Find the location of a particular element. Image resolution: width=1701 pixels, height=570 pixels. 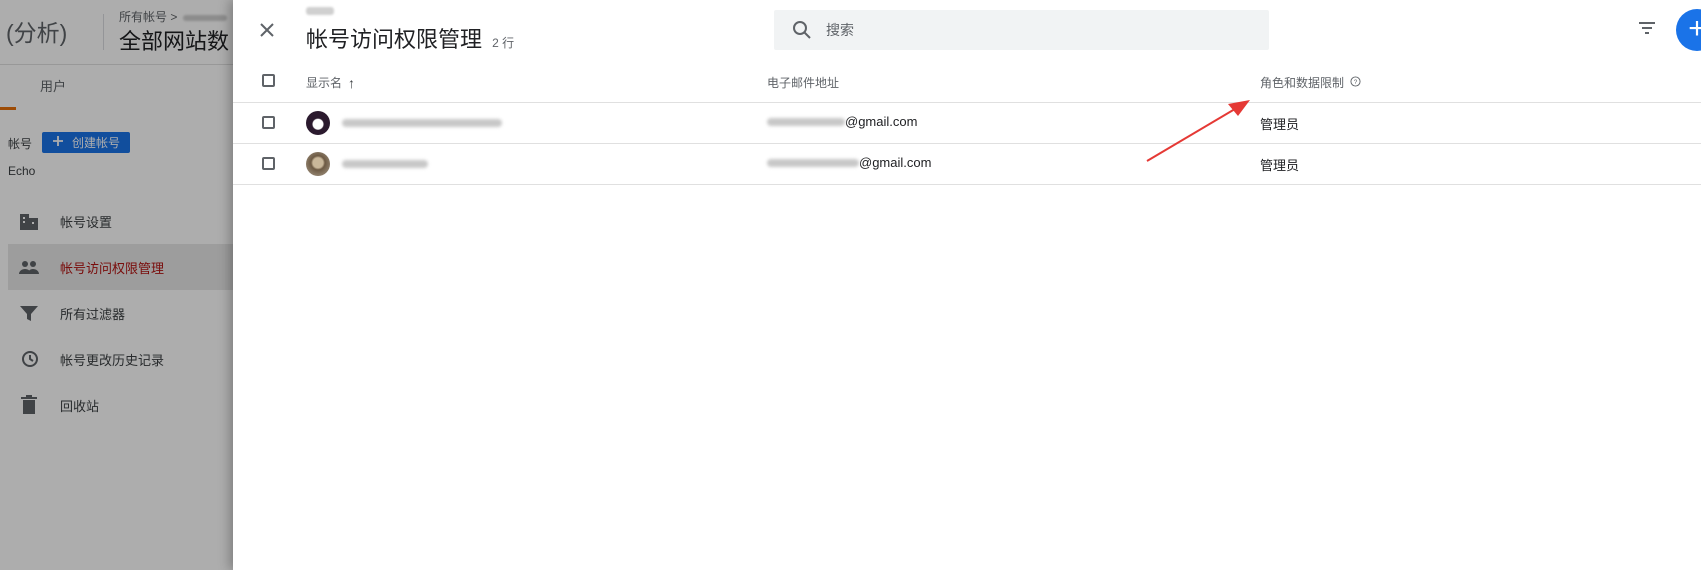

panel-title-text: 帐号访问权限管理 is located at coordinates (394, 39).